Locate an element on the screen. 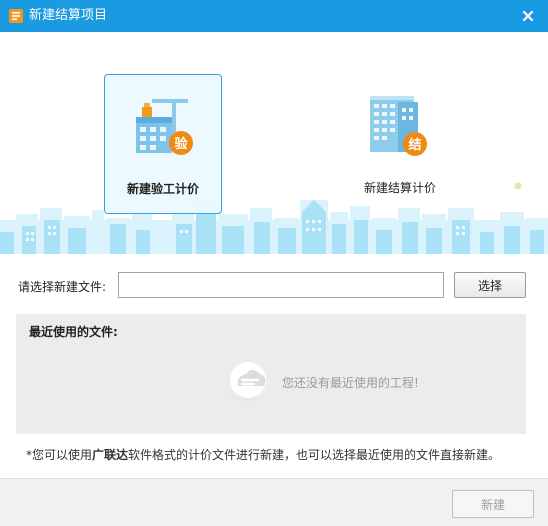  badge-settle-char: 结 is located at coordinates (414, 145).